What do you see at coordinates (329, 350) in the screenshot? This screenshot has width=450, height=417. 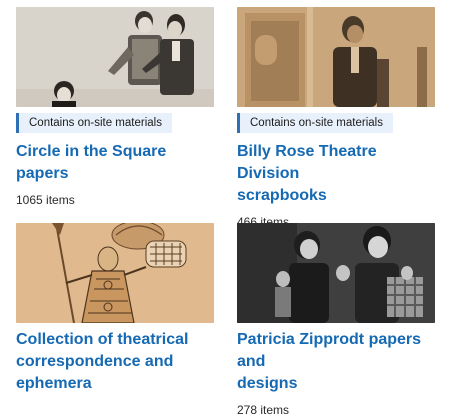 I see `title-line: Patricia Zipprodt papers and` at bounding box center [329, 350].